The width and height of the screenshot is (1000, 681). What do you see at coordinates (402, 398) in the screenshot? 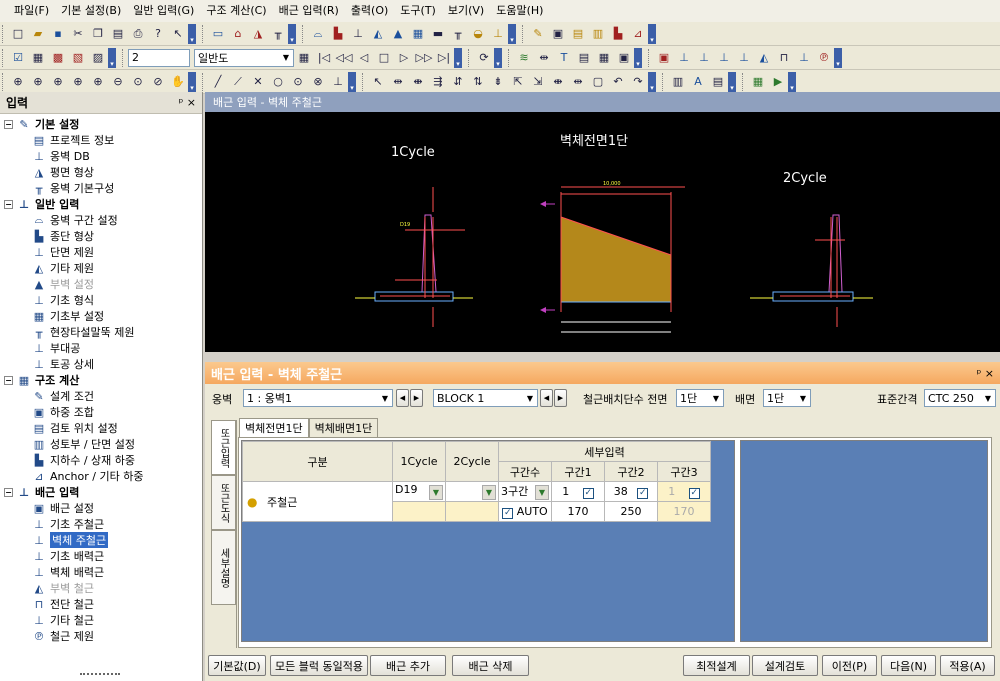
I see `wall-prev-button: ◀` at bounding box center [402, 398].